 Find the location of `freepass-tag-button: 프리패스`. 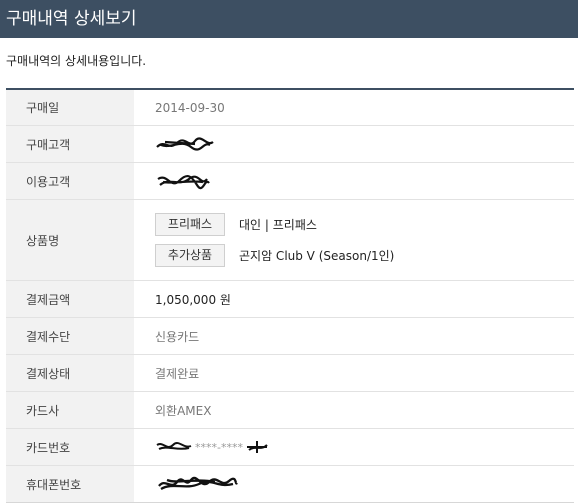

freepass-tag-button: 프리패스 is located at coordinates (190, 224).